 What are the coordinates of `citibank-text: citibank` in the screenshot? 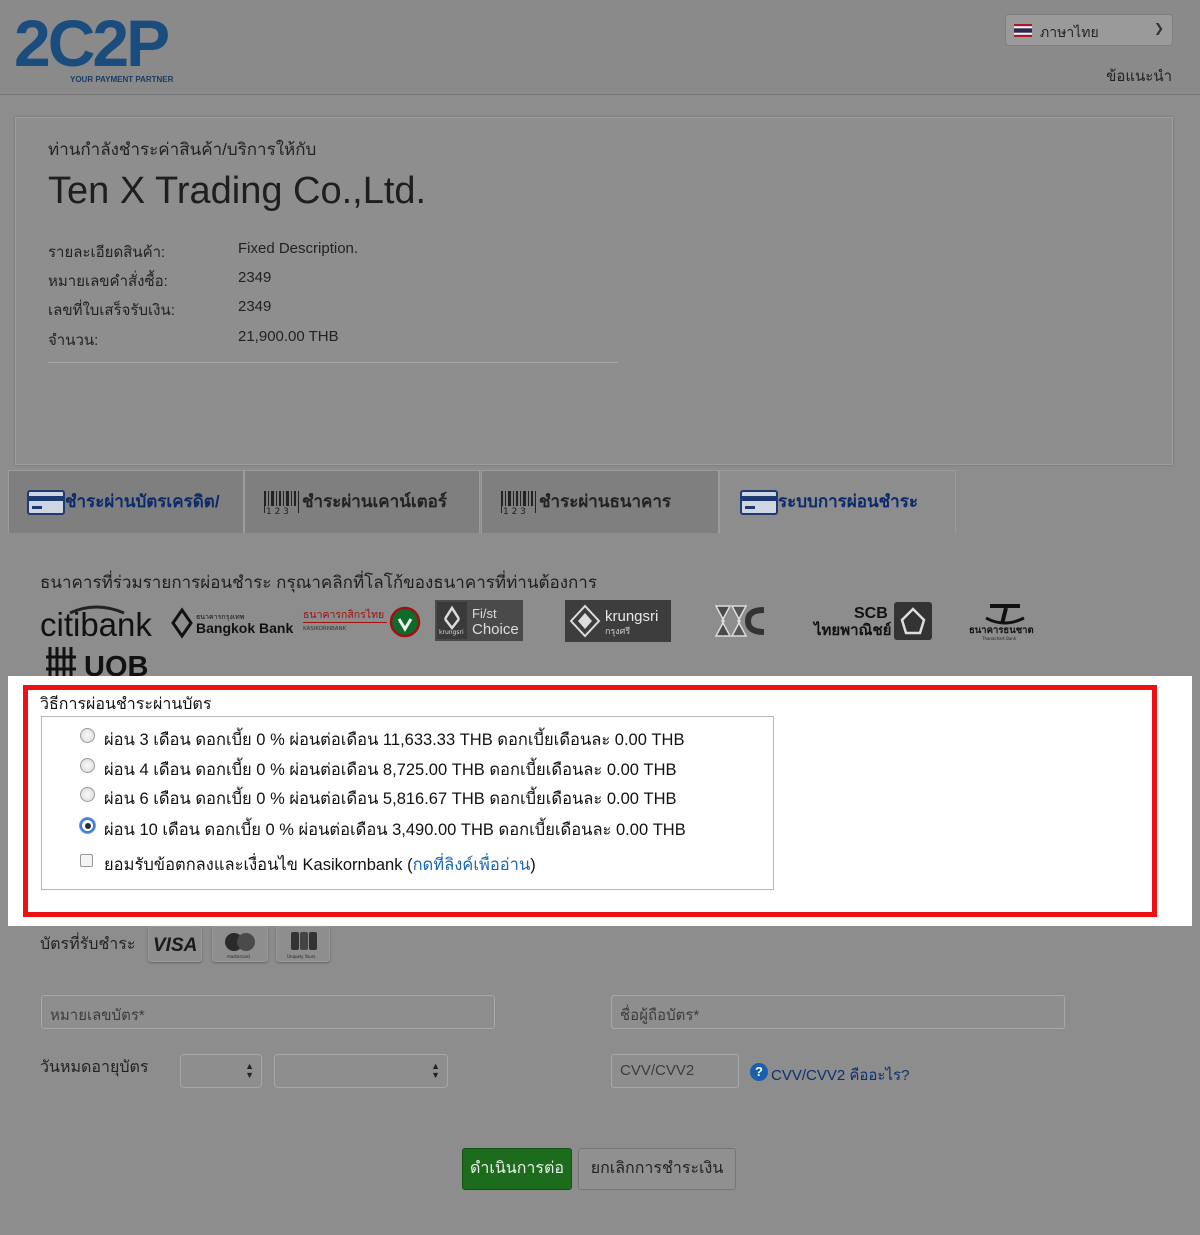 It's located at (96, 624).